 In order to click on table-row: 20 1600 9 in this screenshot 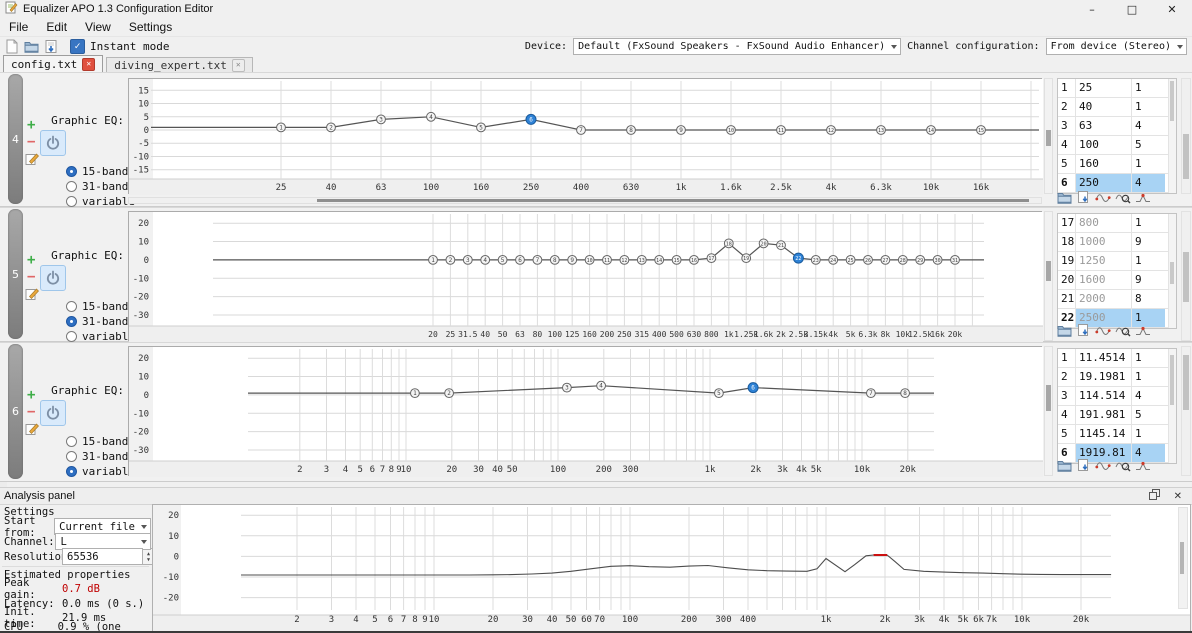, I will do `click(1117, 280)`.